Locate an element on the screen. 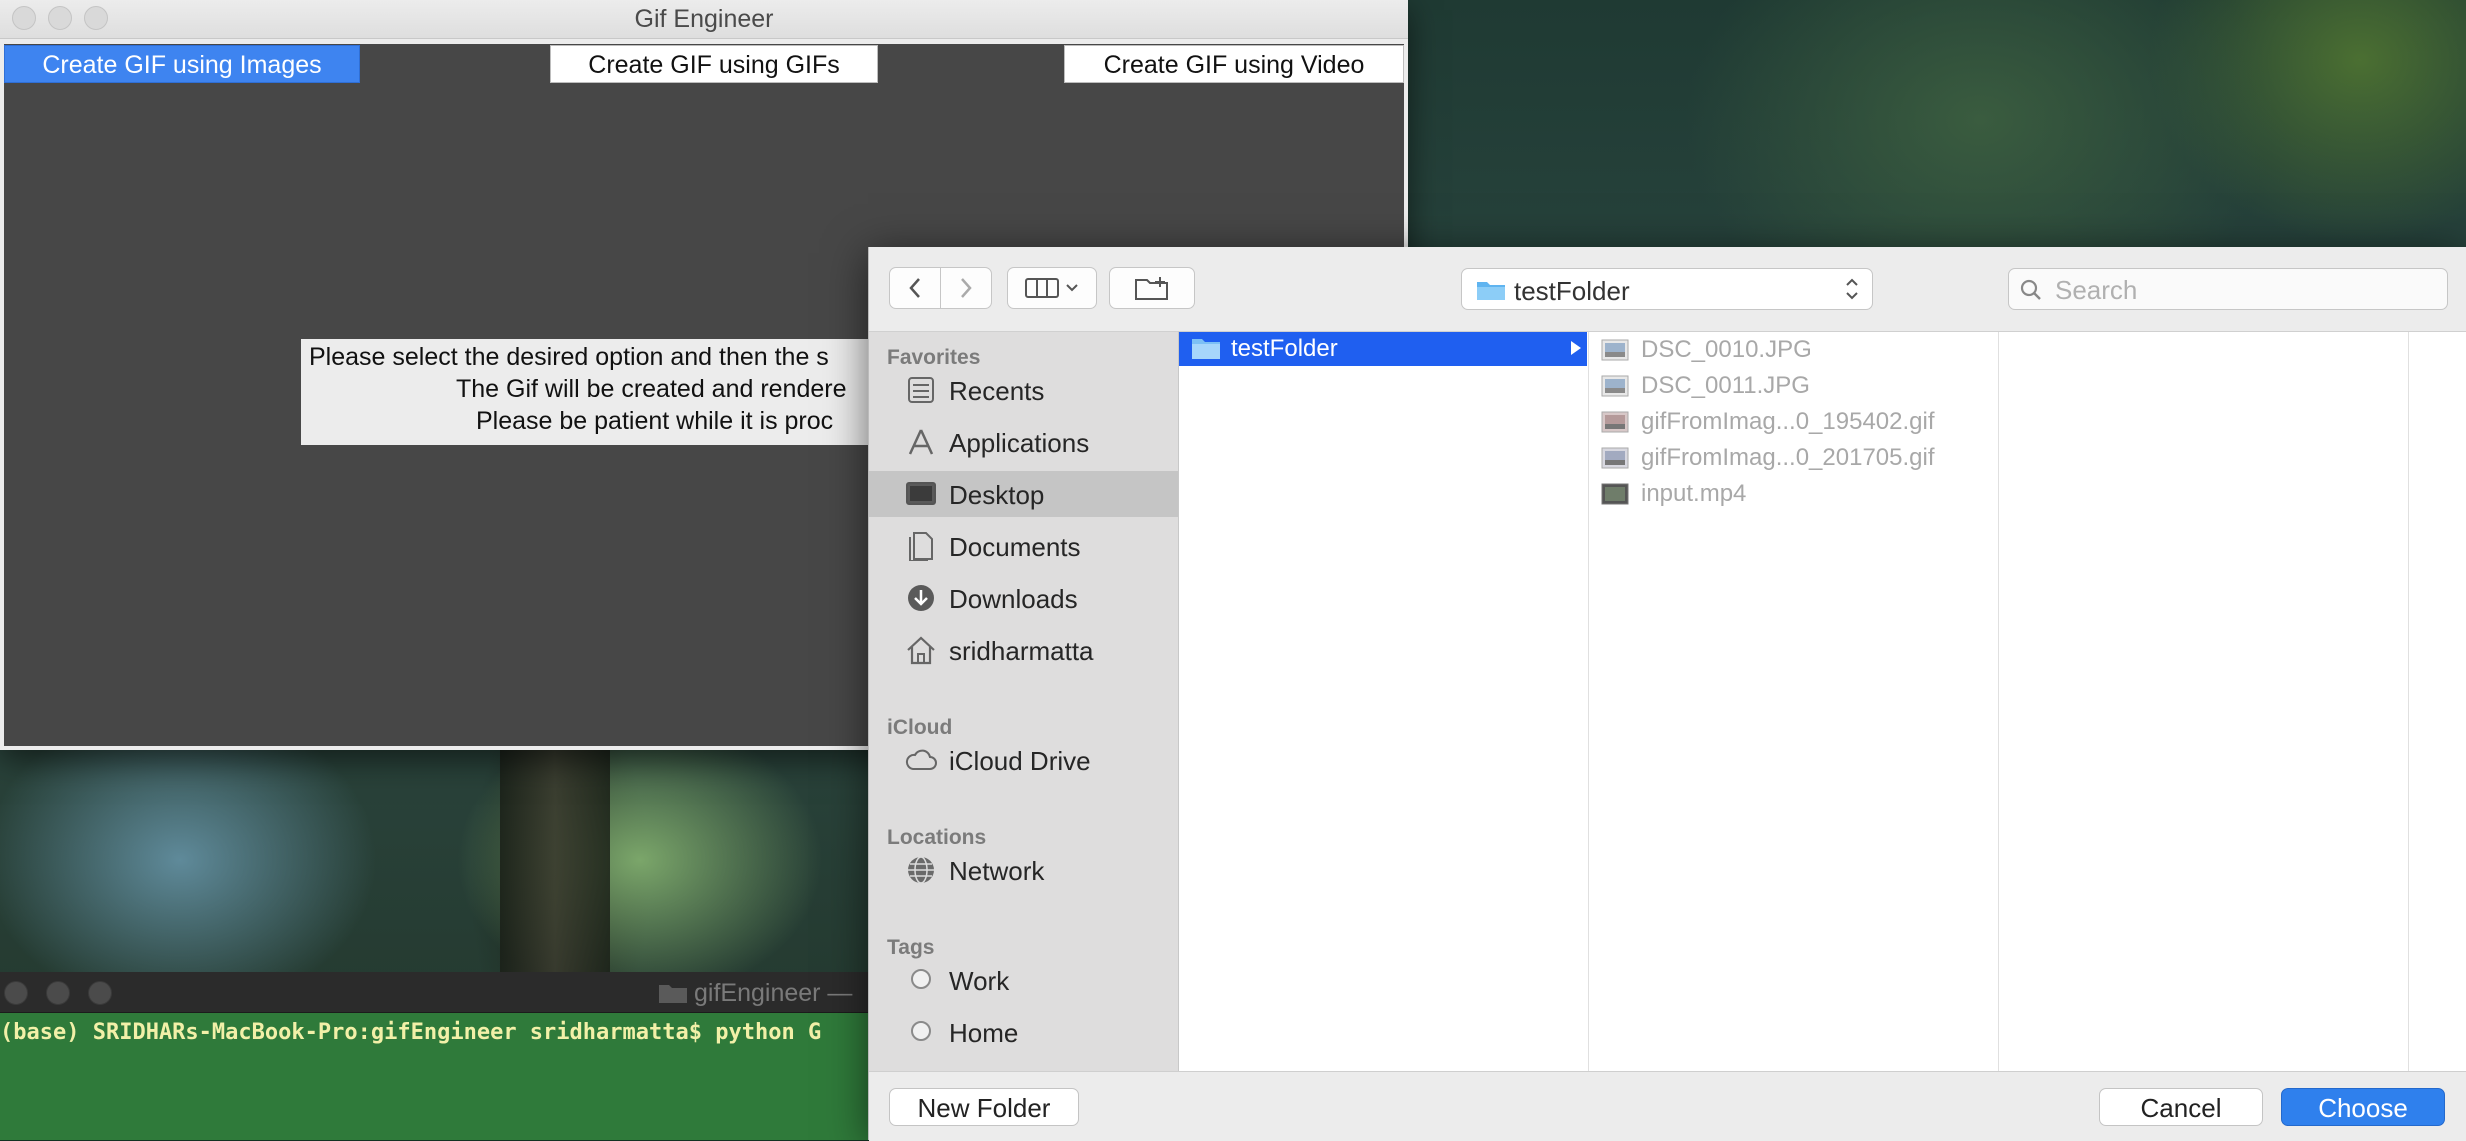  wallpaper-tree-trunk is located at coordinates (555, 862).